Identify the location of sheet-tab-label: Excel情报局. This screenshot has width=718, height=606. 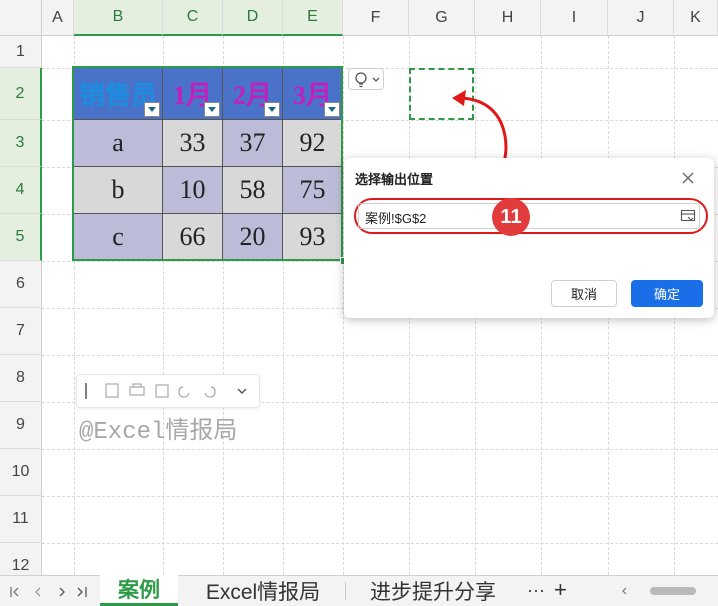
(263, 592).